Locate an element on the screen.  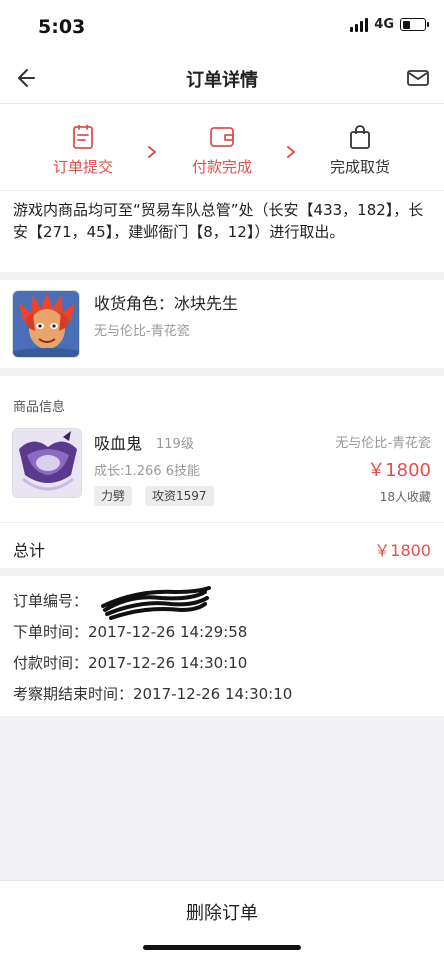
page-title: 订单详情 is located at coordinates (222, 80).